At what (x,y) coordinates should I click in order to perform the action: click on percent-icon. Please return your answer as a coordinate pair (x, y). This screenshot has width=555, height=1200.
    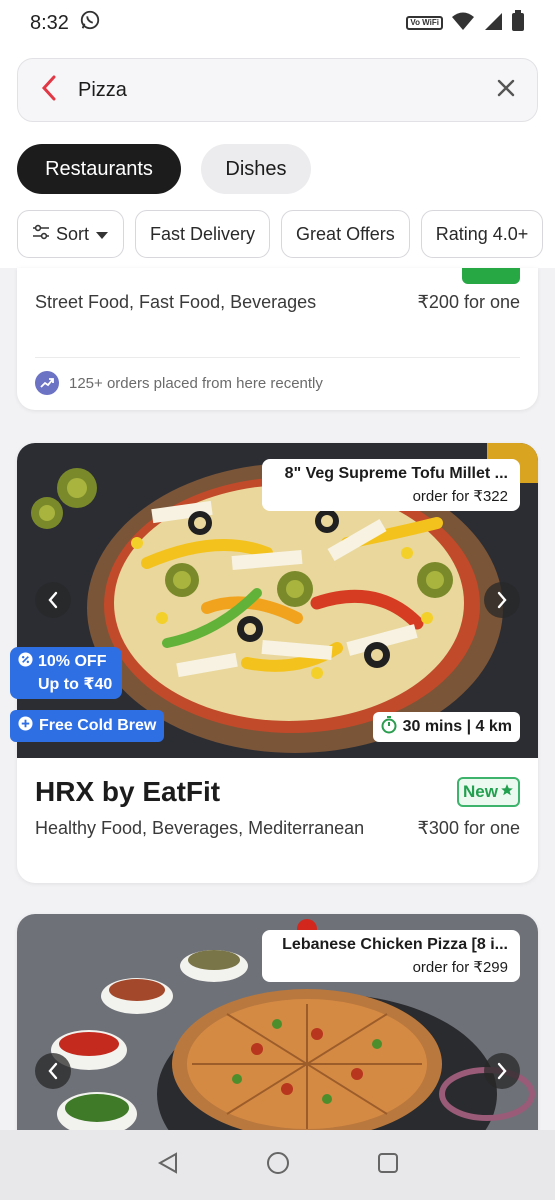
    Looking at the image, I should click on (25, 662).